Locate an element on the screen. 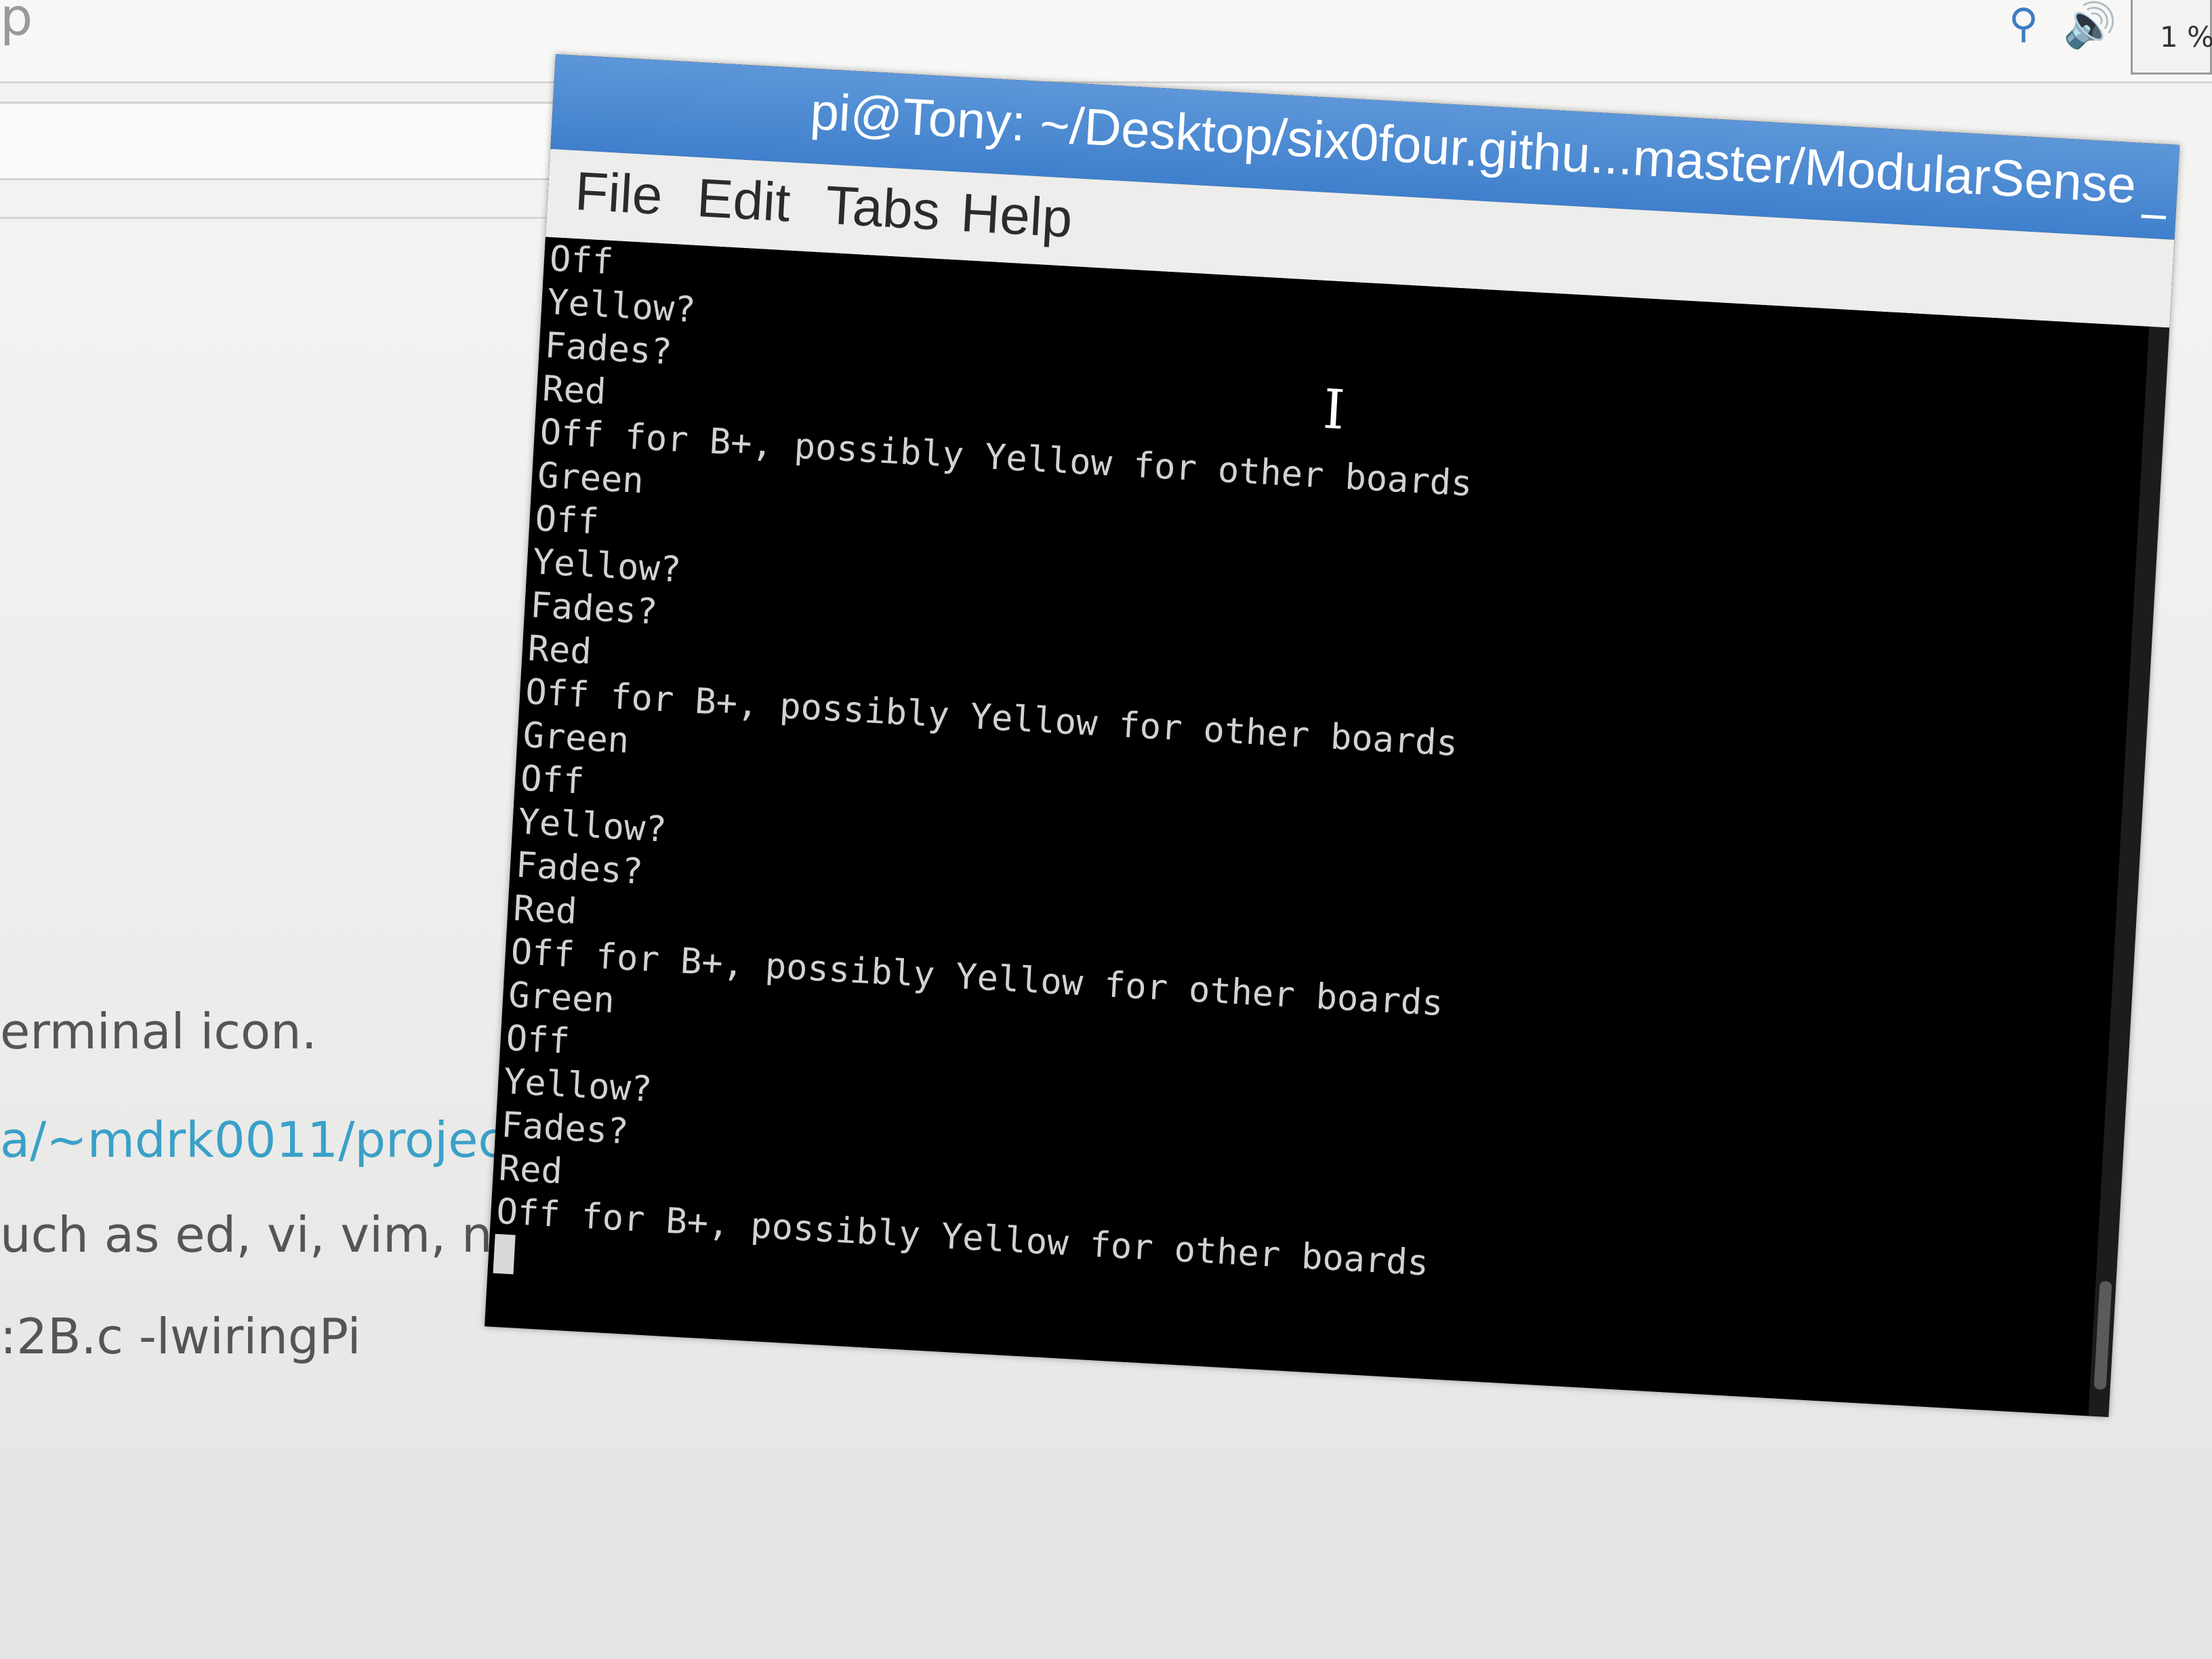 This screenshot has width=2212, height=1659. minimize-button: _ is located at coordinates (2156, 191).